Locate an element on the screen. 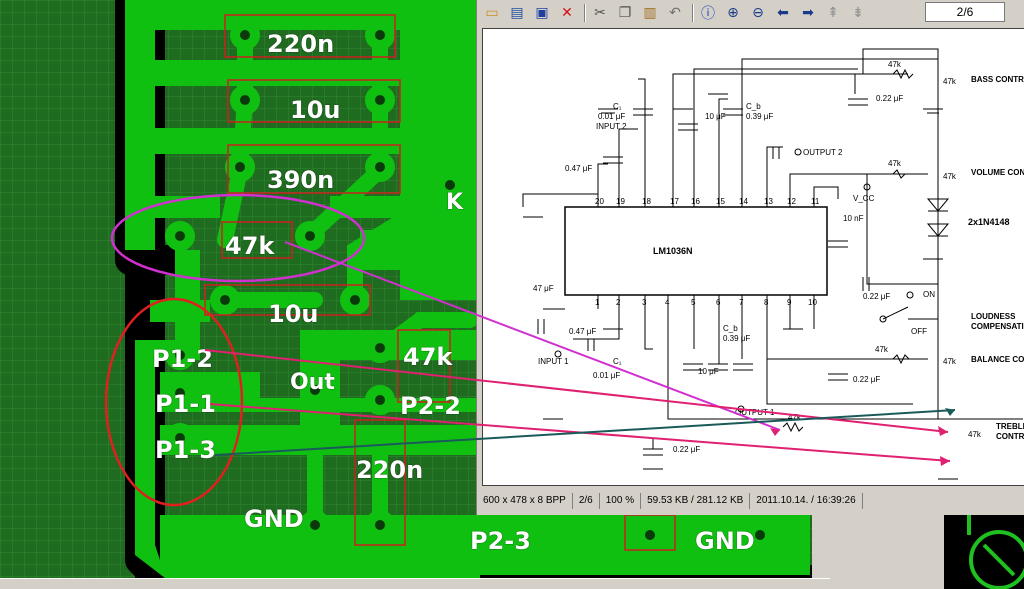 This screenshot has height=589, width=1024. pcb-label-220n-top: 220n is located at coordinates (301, 44).